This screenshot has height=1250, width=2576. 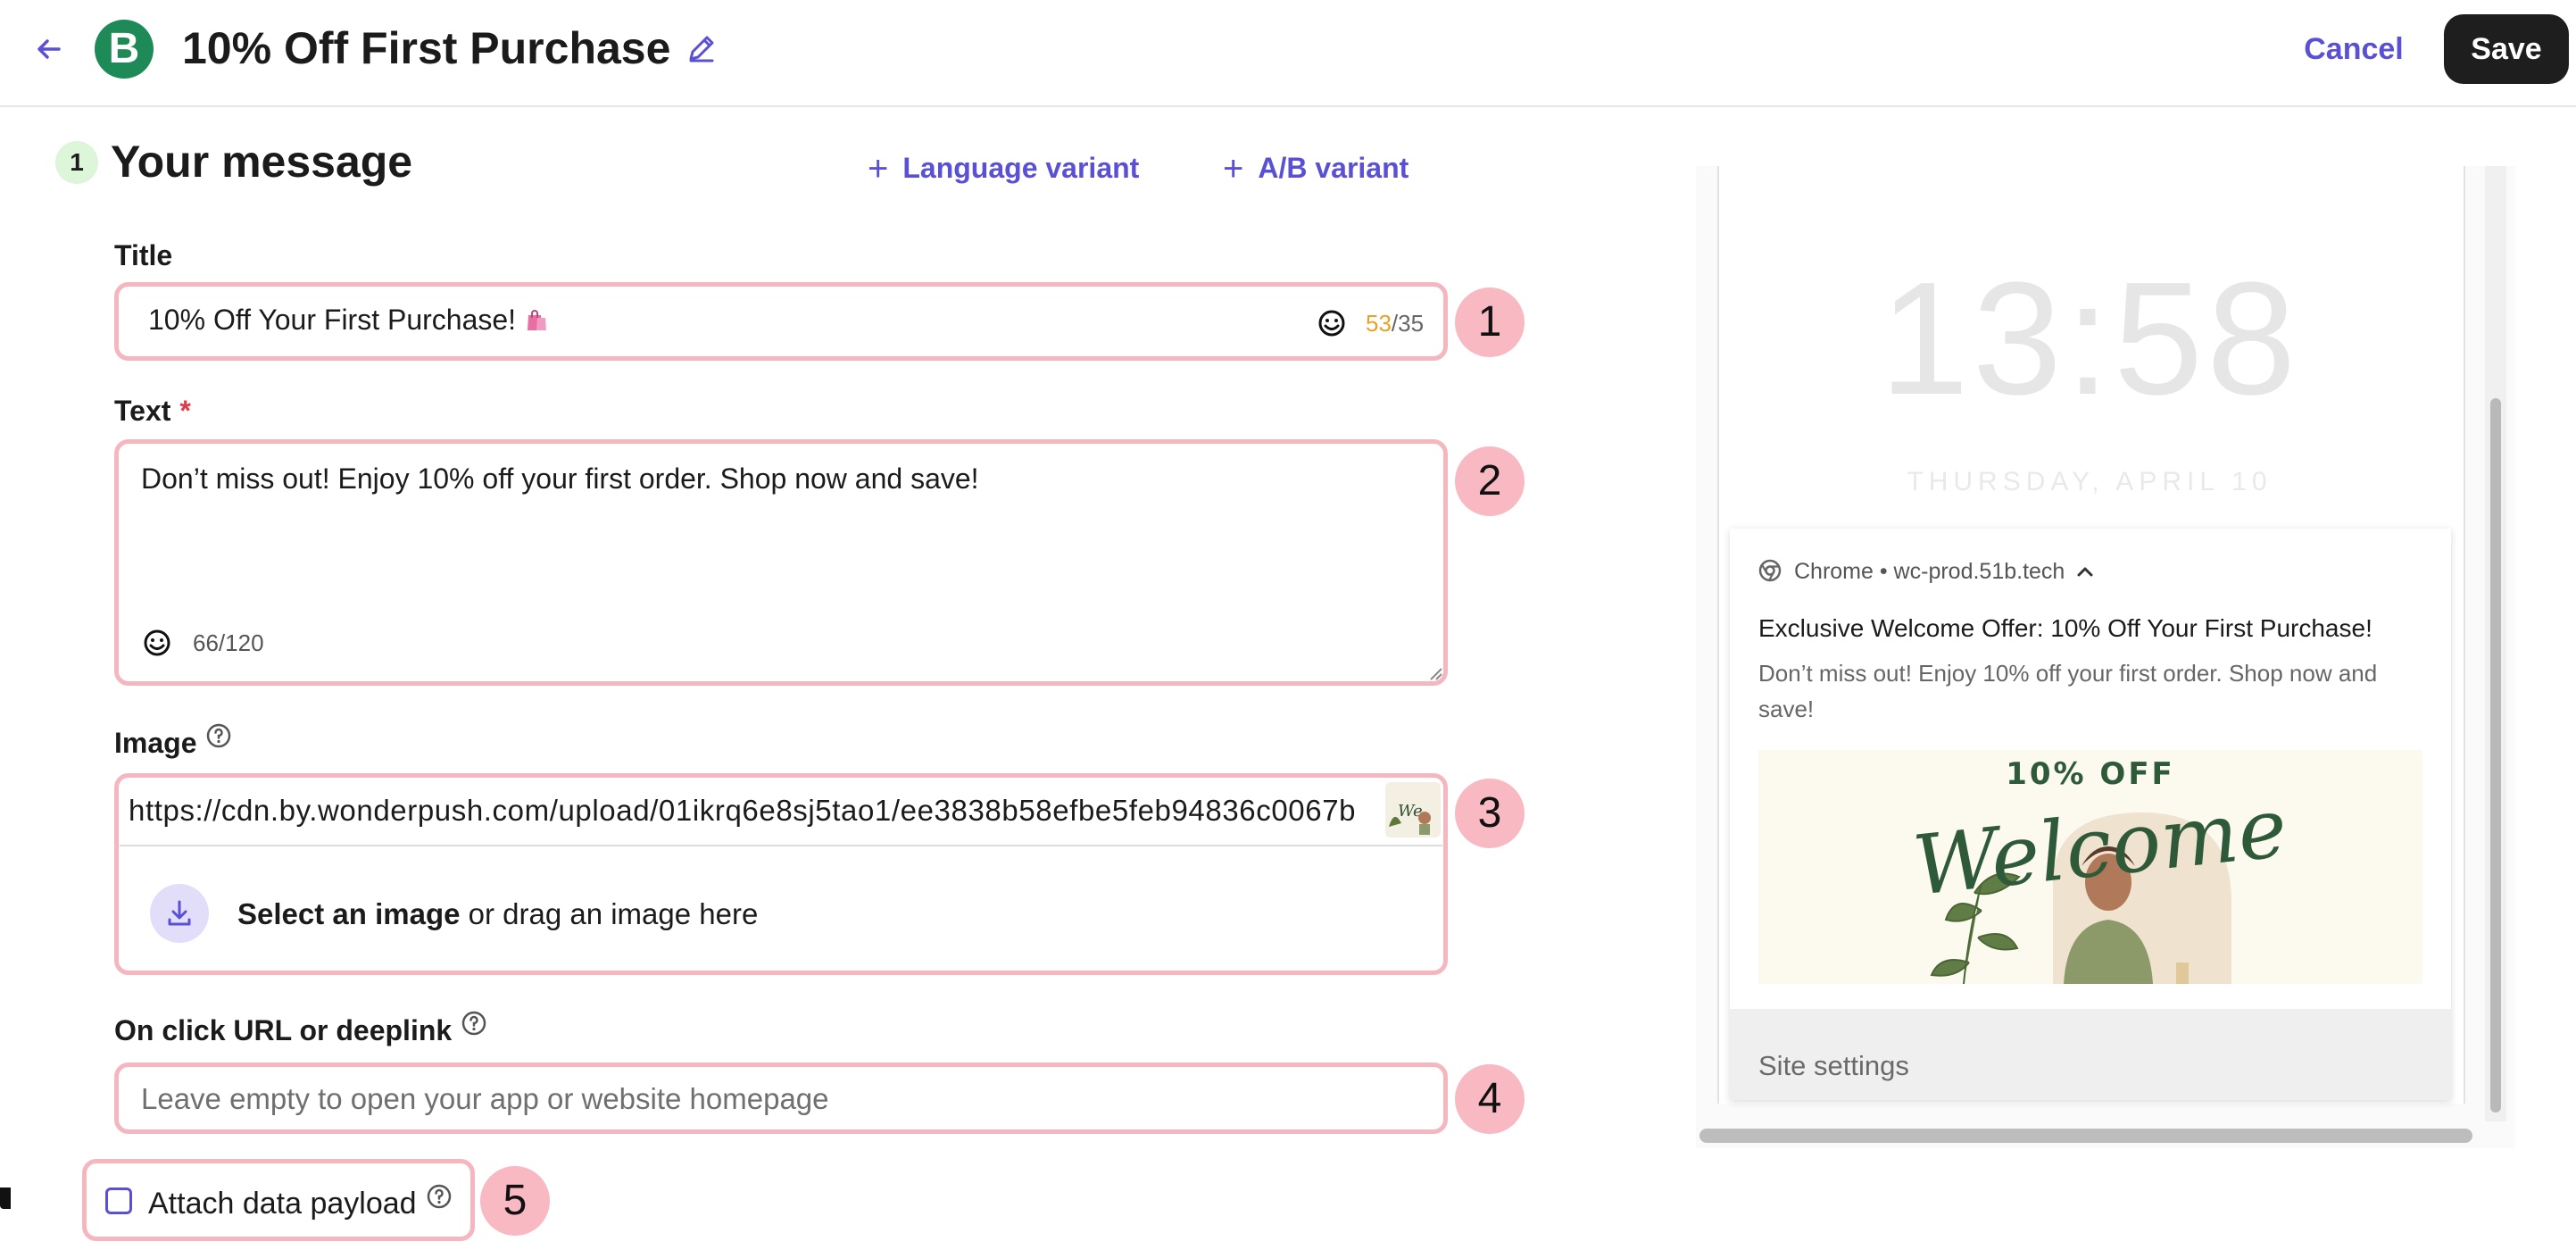 What do you see at coordinates (155, 743) in the screenshot?
I see `image-label-text: Image` at bounding box center [155, 743].